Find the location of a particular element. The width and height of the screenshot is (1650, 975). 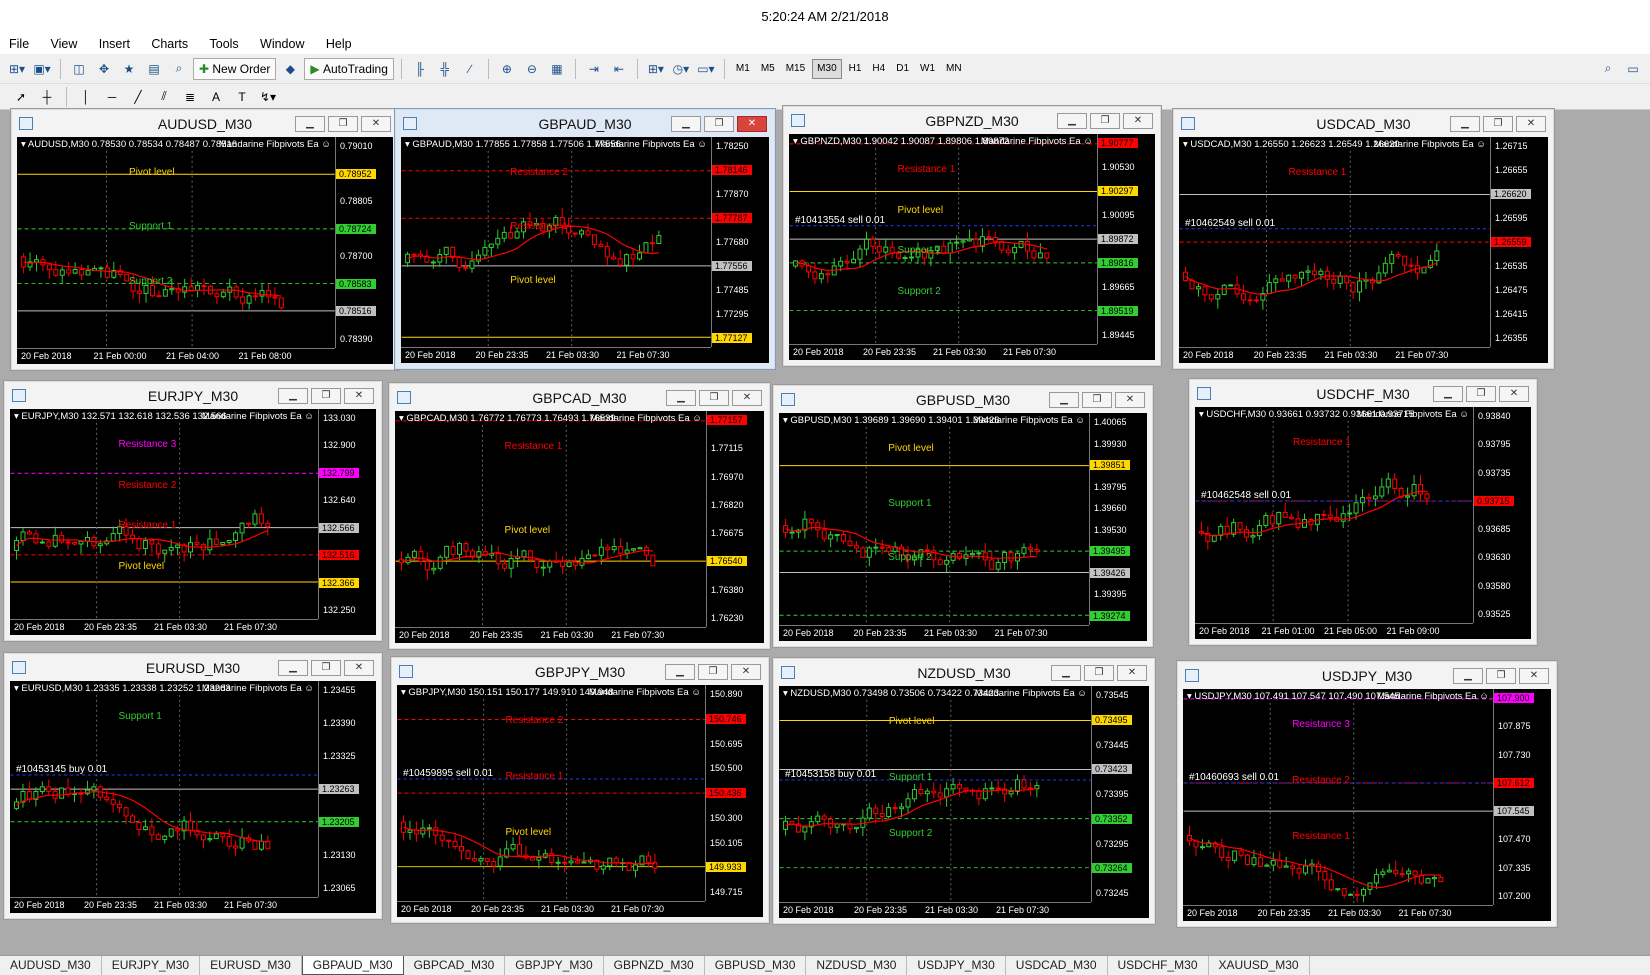

tab-gbpusd-m30: GBPUSD_M30 is located at coordinates (756, 965).